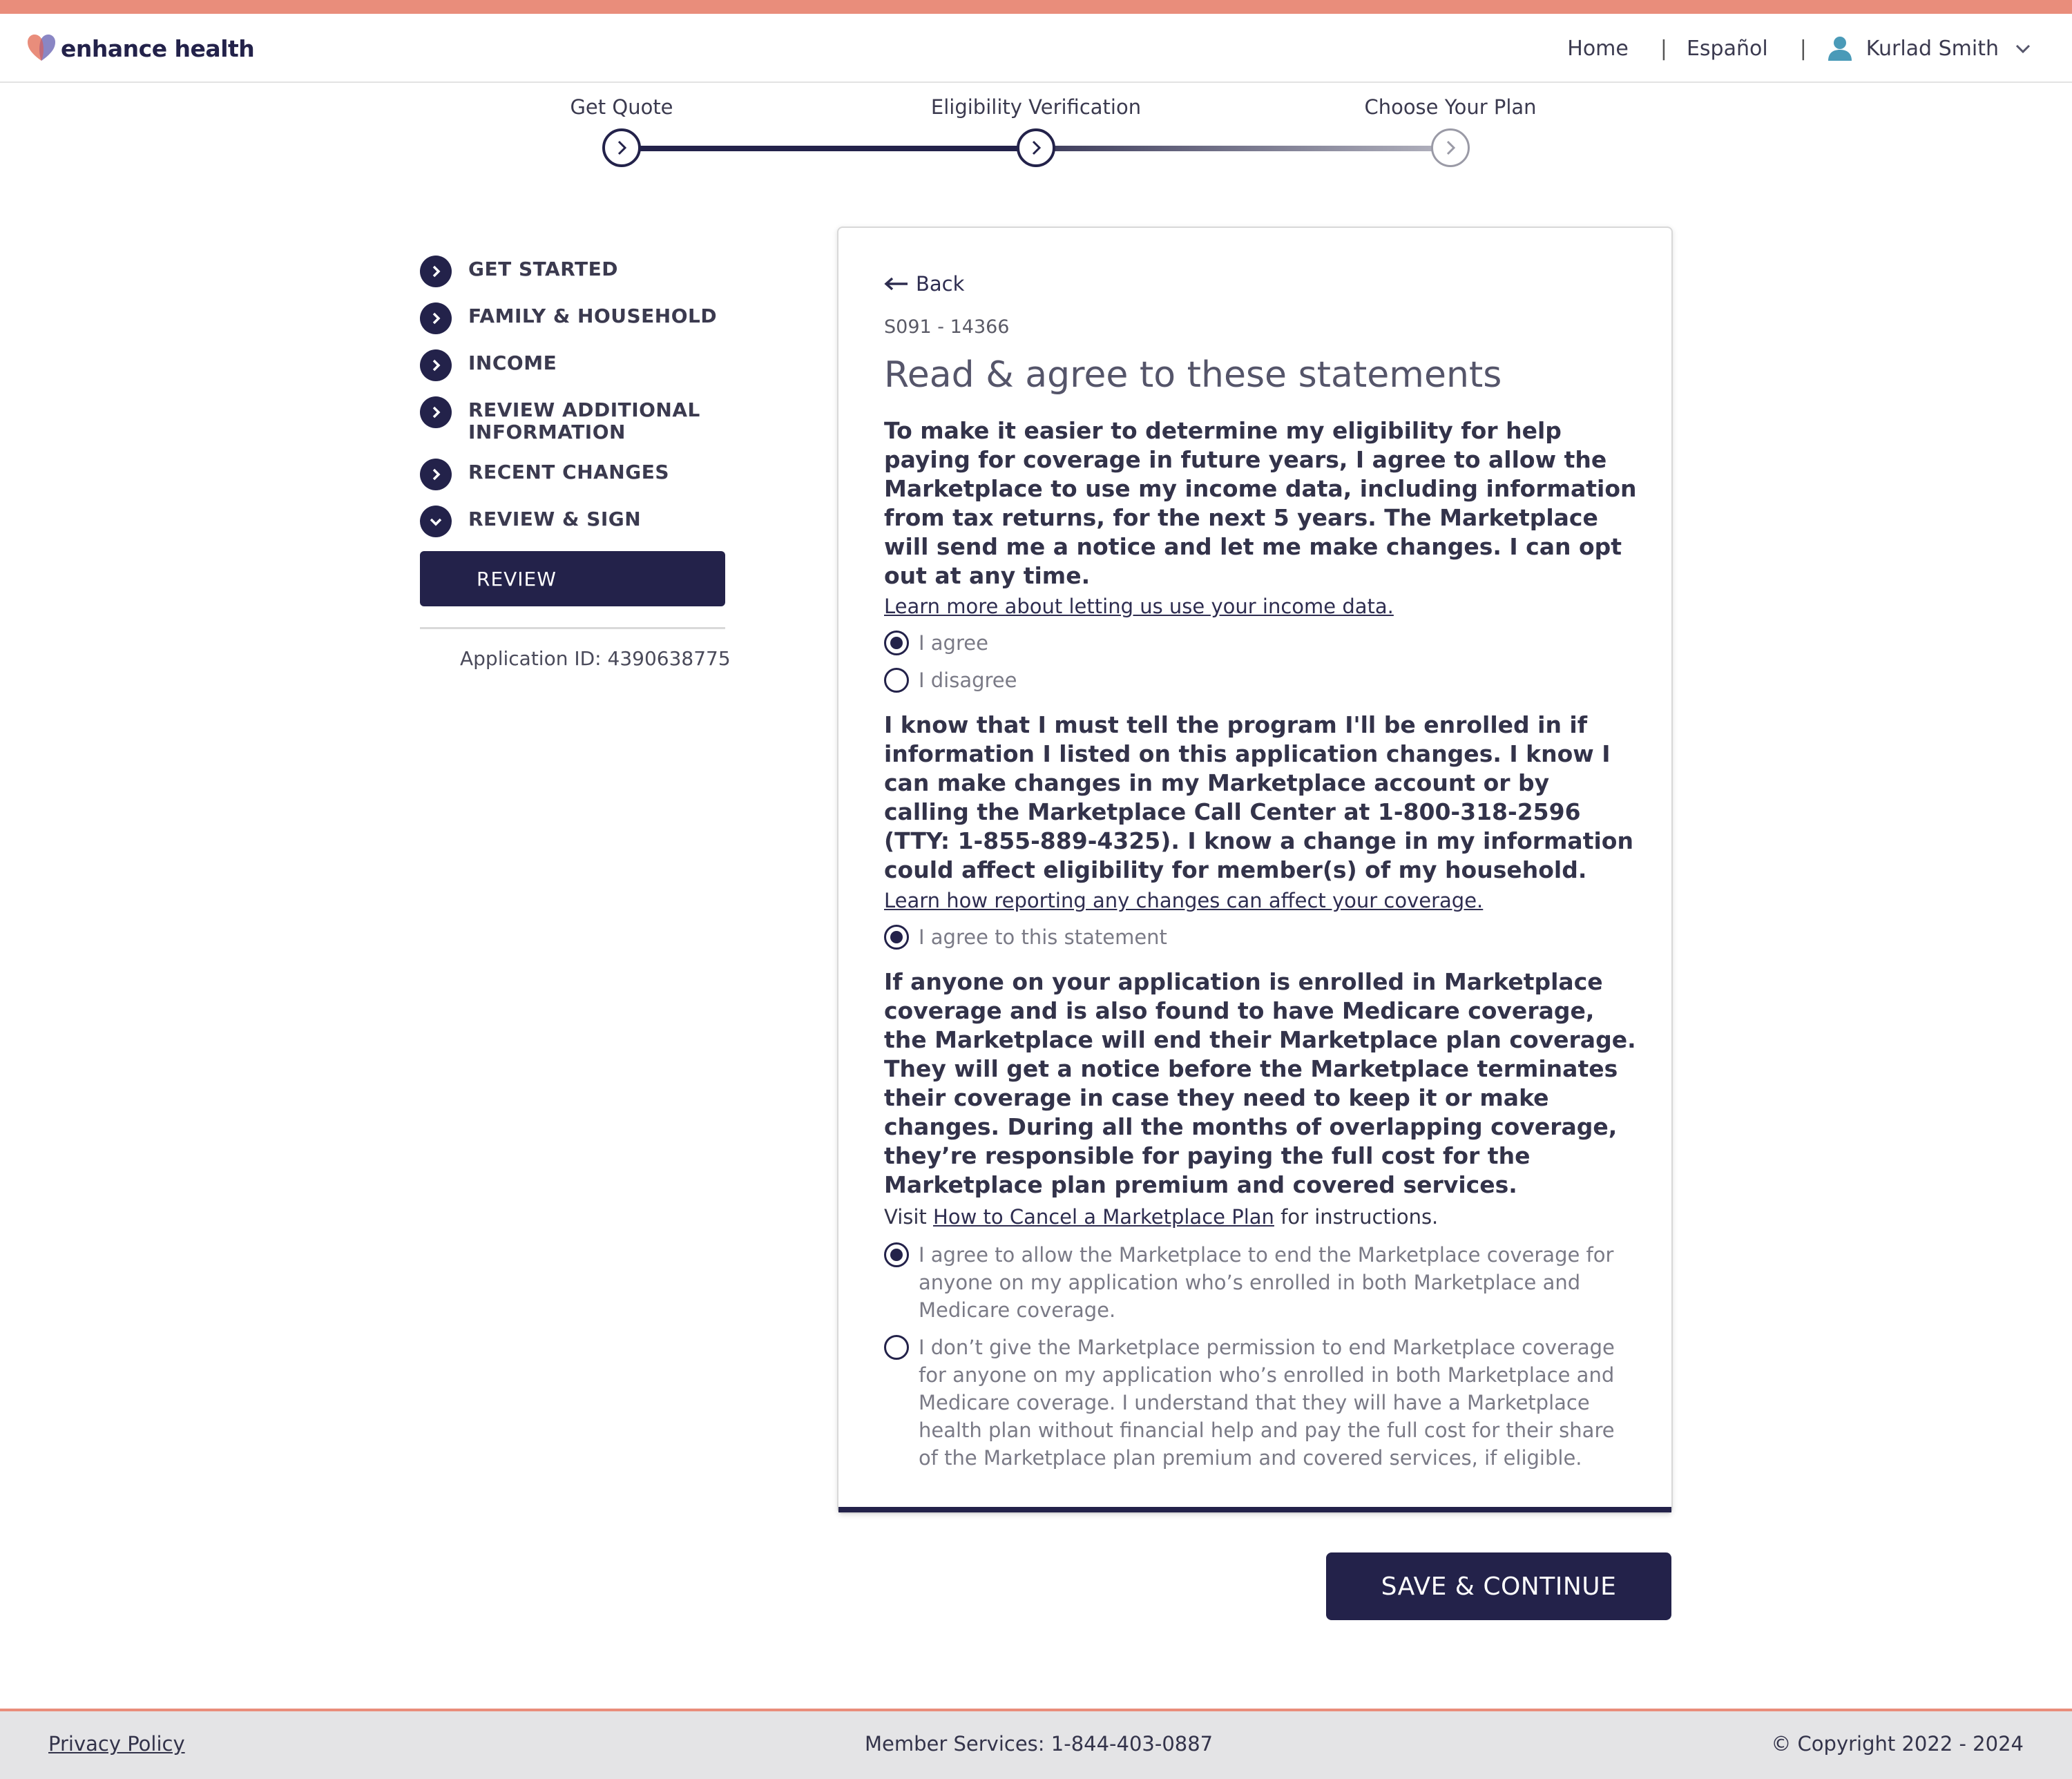  Describe the element at coordinates (1103, 1217) in the screenshot. I see `cancel-plan-link: How to Cancel a Marketplace Plan` at that location.